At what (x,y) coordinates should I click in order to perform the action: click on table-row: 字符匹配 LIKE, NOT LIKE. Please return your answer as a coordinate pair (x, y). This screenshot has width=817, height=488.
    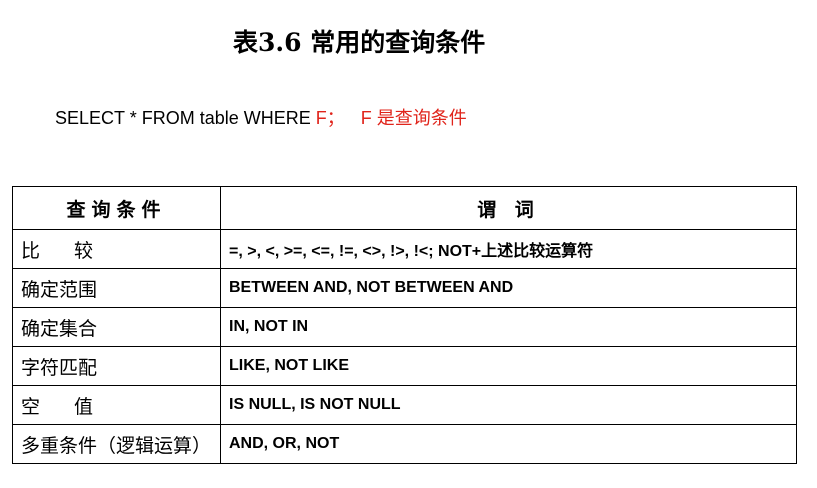
    Looking at the image, I should click on (404, 366).